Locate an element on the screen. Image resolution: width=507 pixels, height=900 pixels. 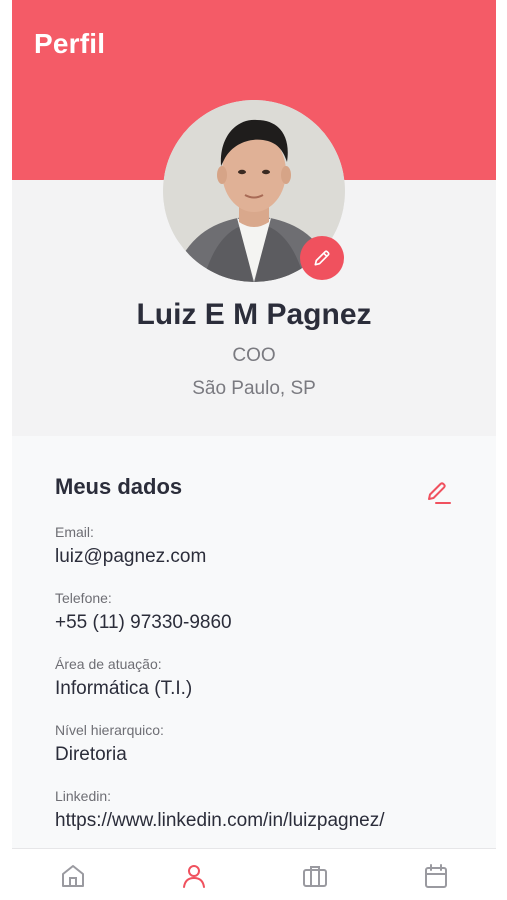
section-title: Meus dados is located at coordinates (119, 486).